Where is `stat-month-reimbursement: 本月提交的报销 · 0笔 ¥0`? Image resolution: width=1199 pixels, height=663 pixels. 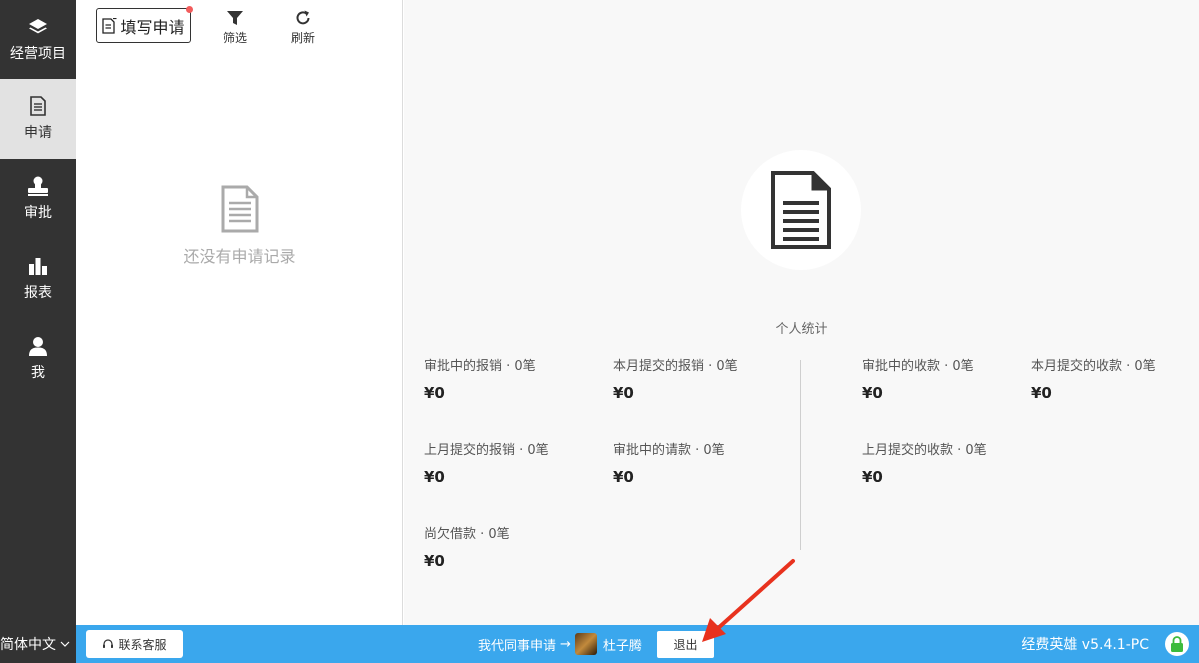
stat-month-reimbursement: 本月提交的报销 · 0笔 ¥0 is located at coordinates (675, 378).